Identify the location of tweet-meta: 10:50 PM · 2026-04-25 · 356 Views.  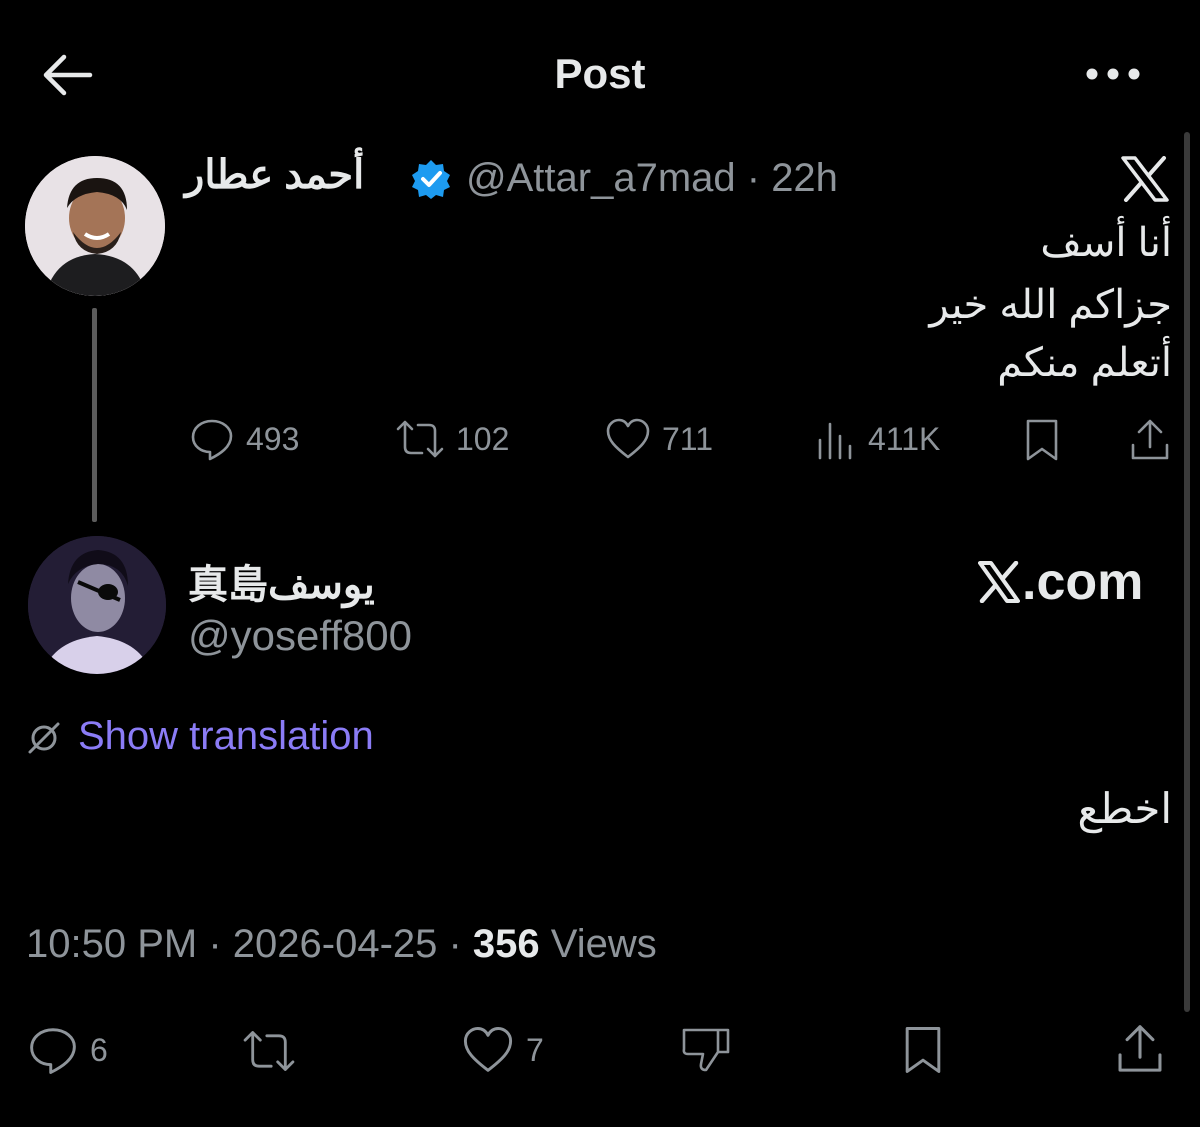
(341, 944).